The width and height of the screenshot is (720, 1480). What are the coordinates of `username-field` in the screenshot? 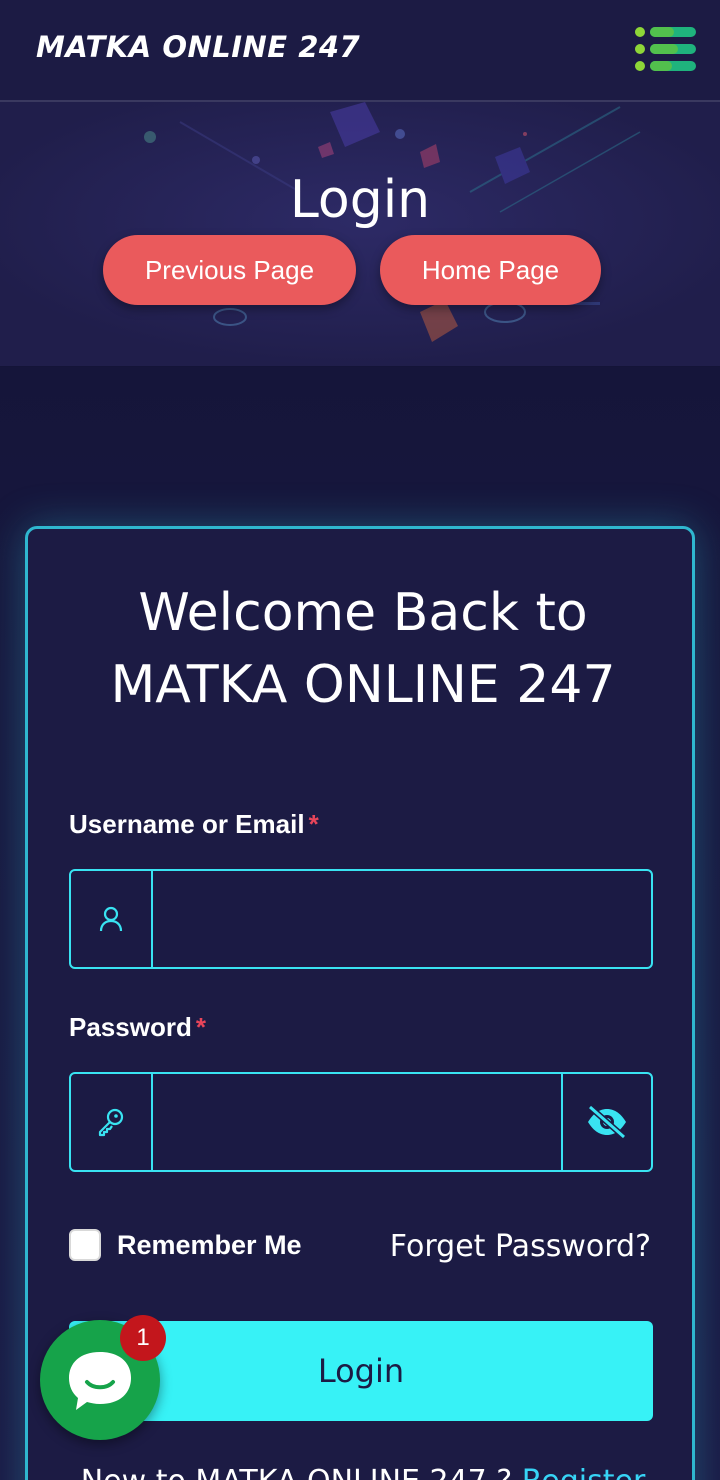 It's located at (361, 919).